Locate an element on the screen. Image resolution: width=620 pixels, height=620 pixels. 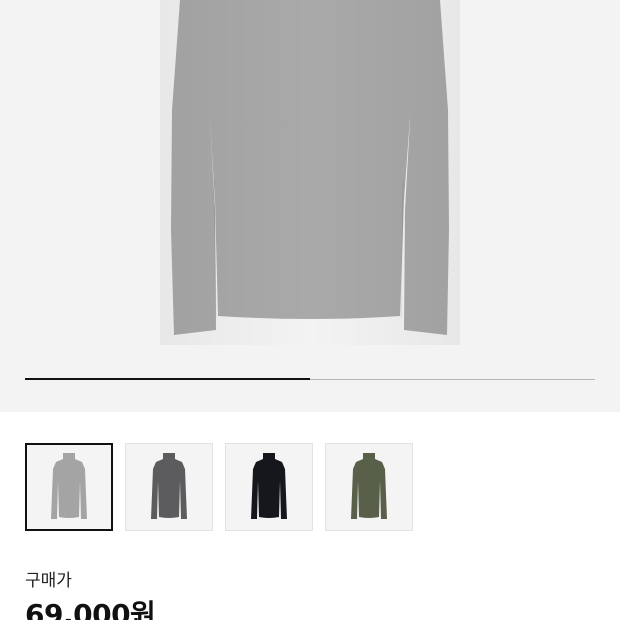
carousel-progress-fill is located at coordinates (167, 379).